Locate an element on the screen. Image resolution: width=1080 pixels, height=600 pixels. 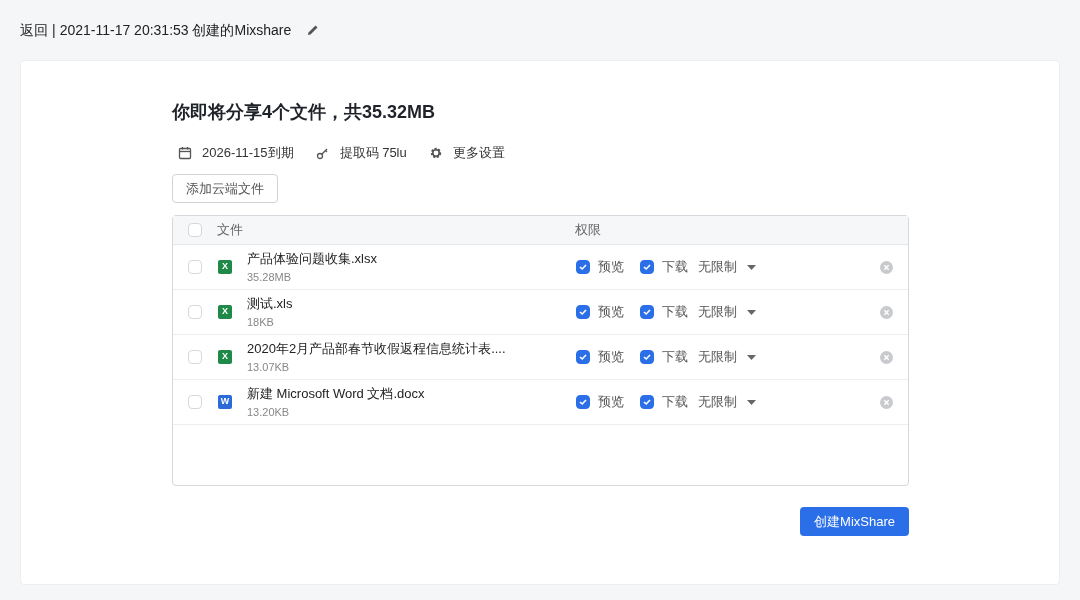
setting-label: 更多设置 is located at coordinates (478, 153).